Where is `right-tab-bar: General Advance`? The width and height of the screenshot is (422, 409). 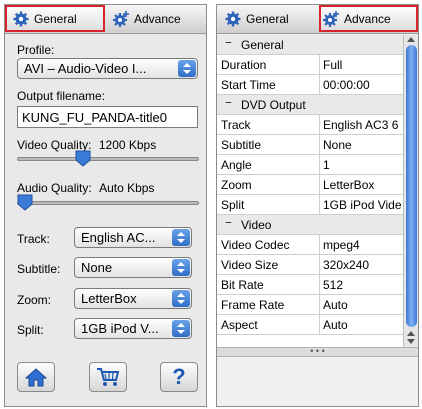 right-tab-bar: General Advance is located at coordinates (317, 19).